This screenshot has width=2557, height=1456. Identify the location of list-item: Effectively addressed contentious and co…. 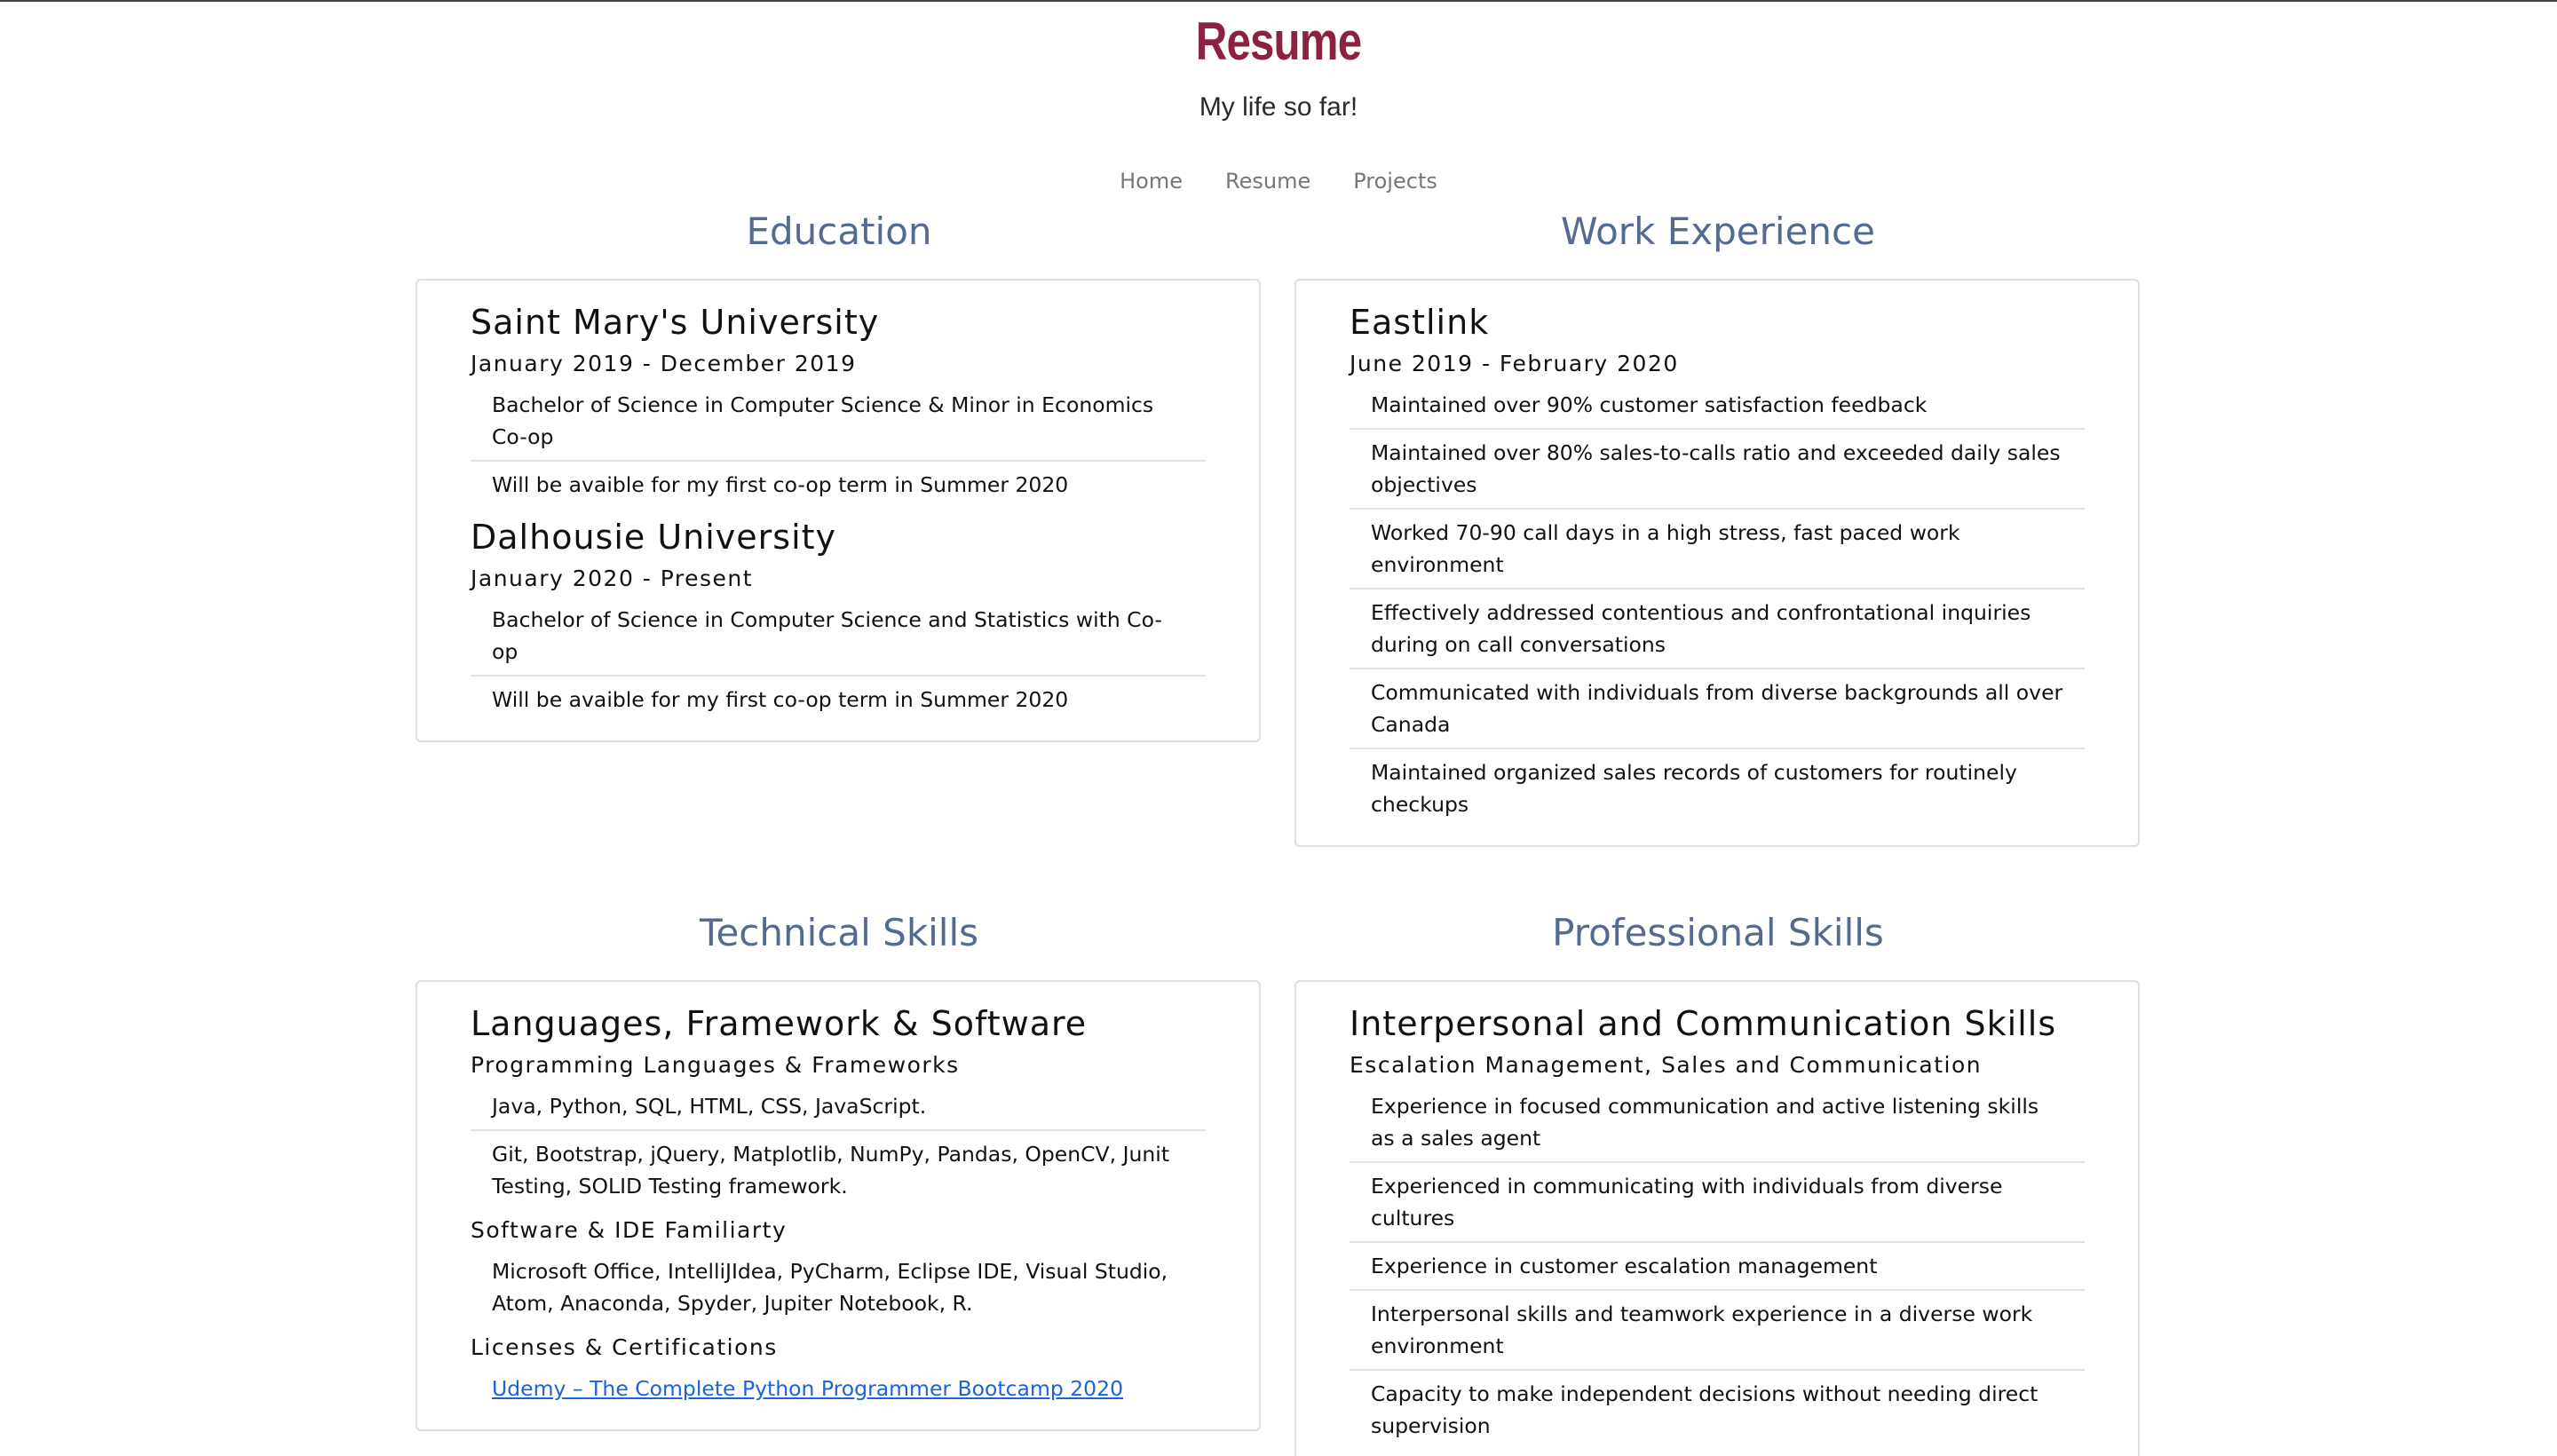
(1717, 629).